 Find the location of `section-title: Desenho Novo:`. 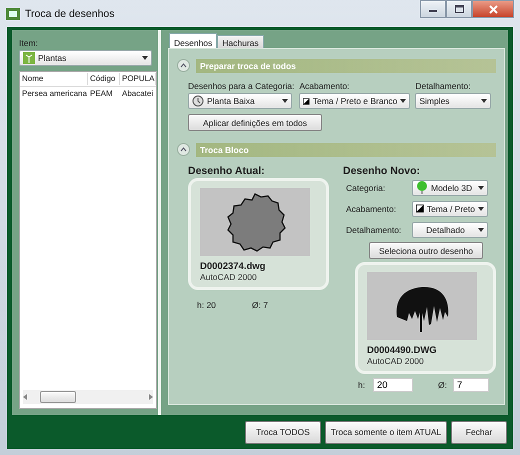

section-title: Desenho Novo: is located at coordinates (382, 171).